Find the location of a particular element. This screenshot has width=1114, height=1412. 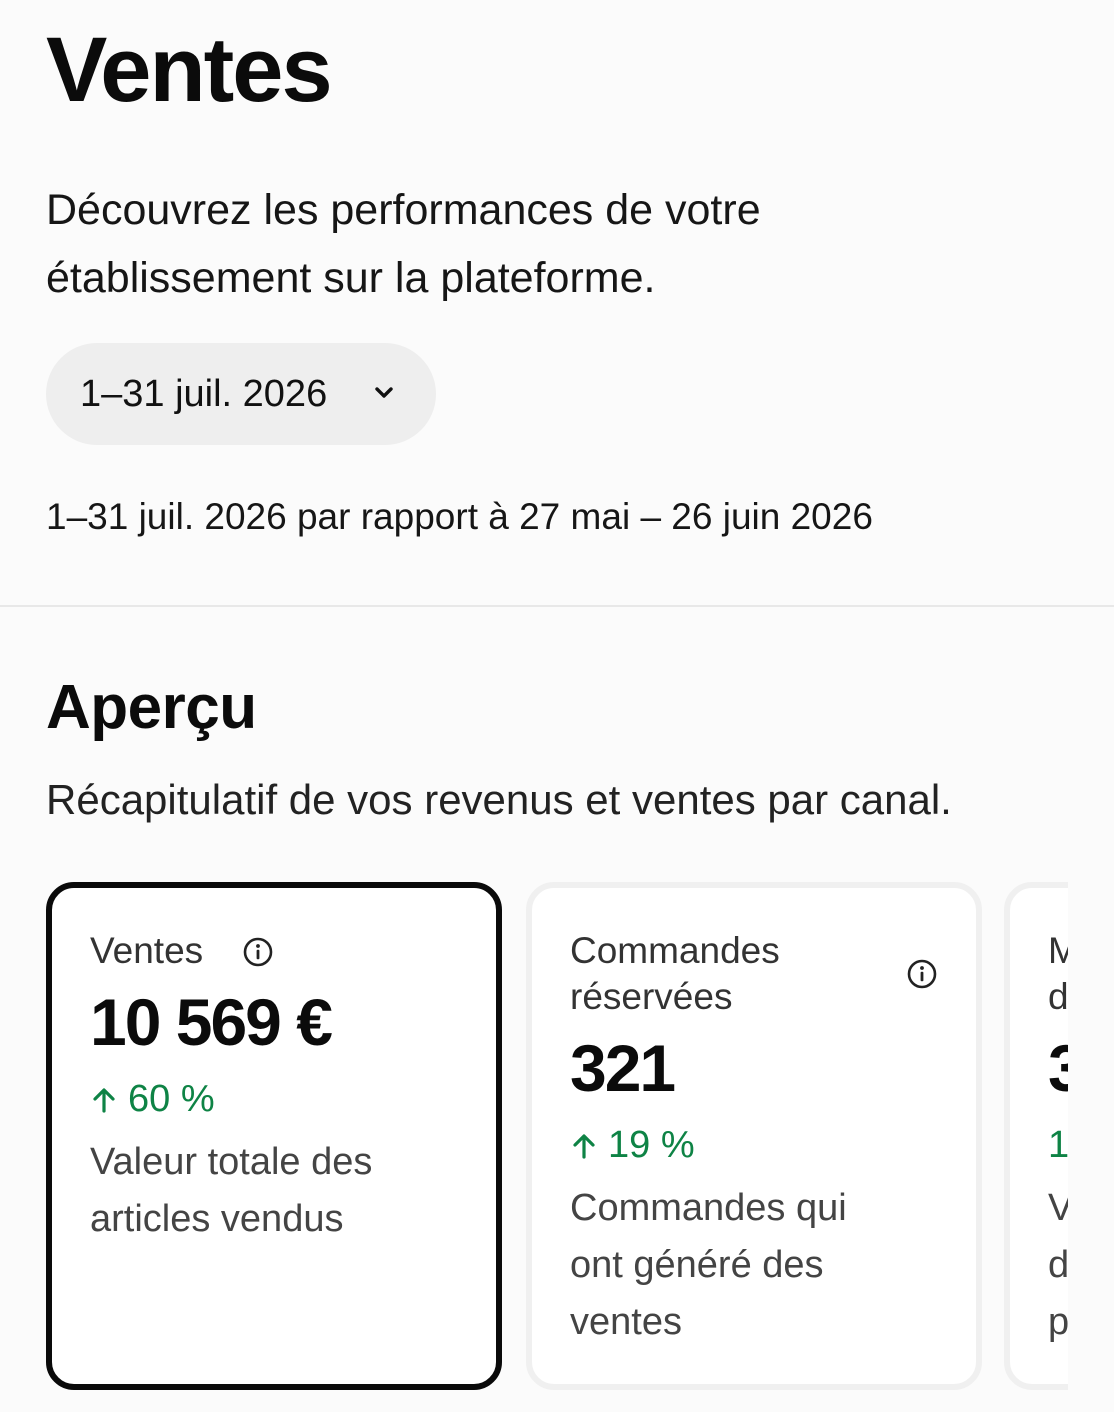

metric-label-line-2: réservées is located at coordinates (651, 996).